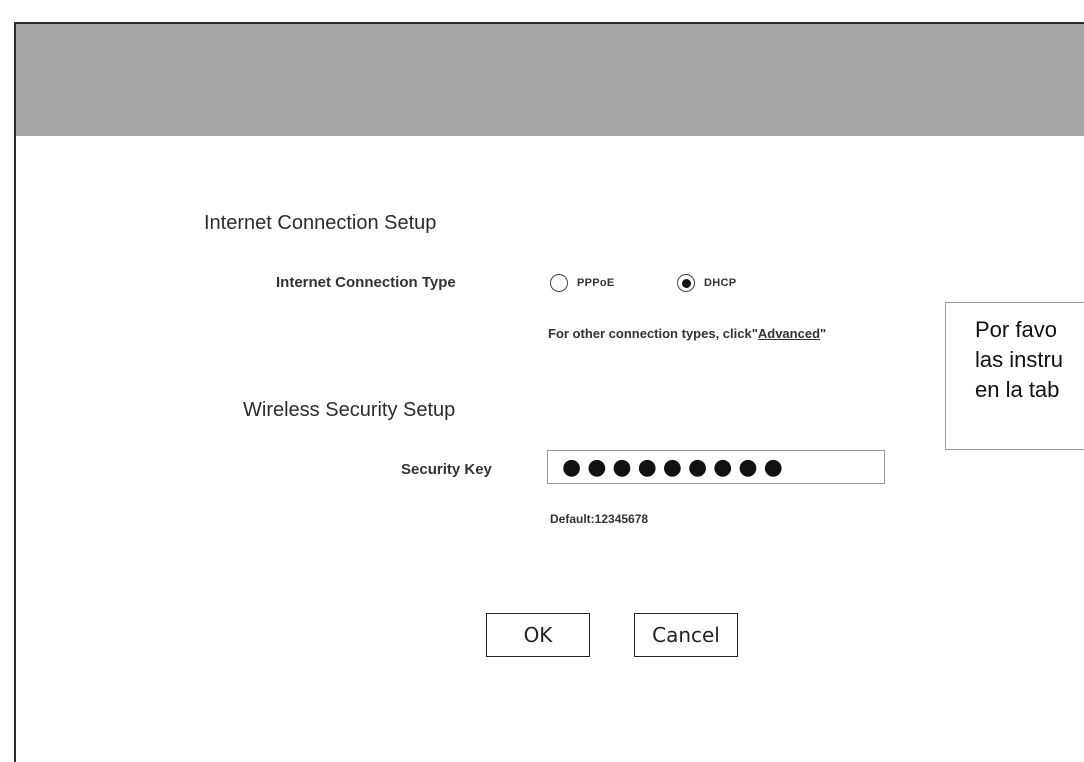 The image size is (1084, 762). Describe the element at coordinates (1014, 376) in the screenshot. I see `instruction-note-box: Por favo las instru en la tab` at that location.